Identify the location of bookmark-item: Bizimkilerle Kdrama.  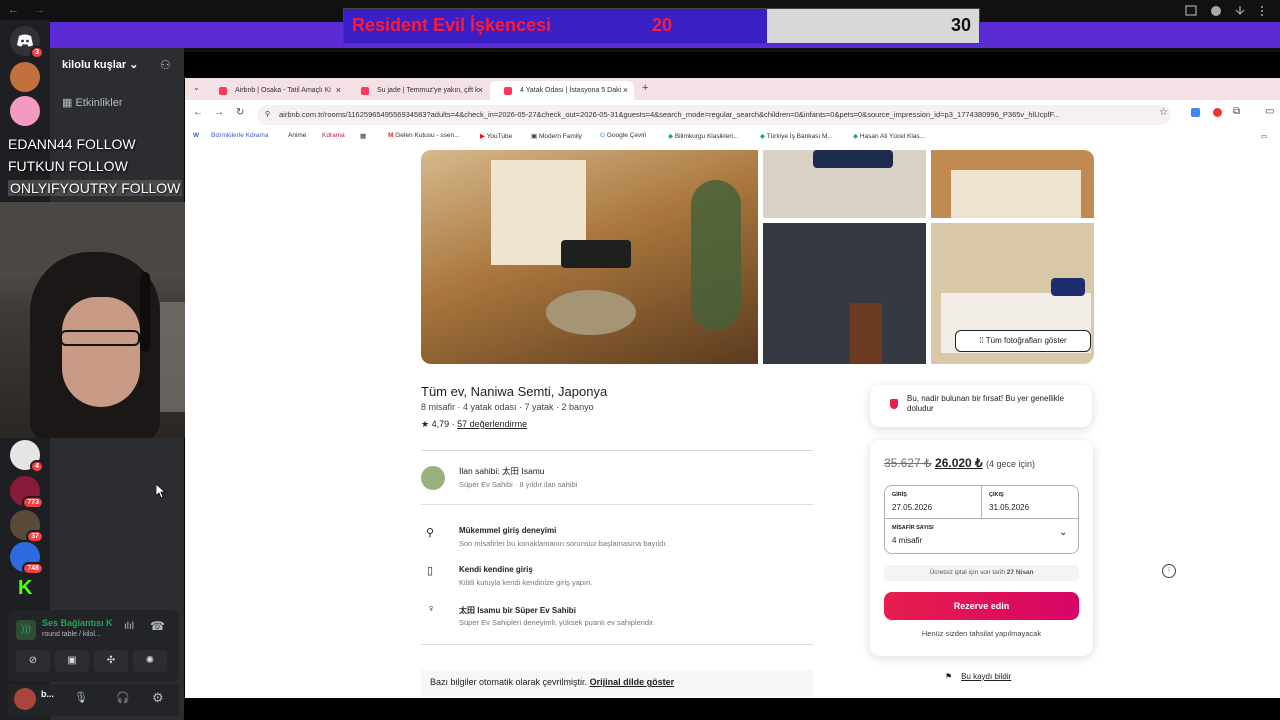
(239, 135).